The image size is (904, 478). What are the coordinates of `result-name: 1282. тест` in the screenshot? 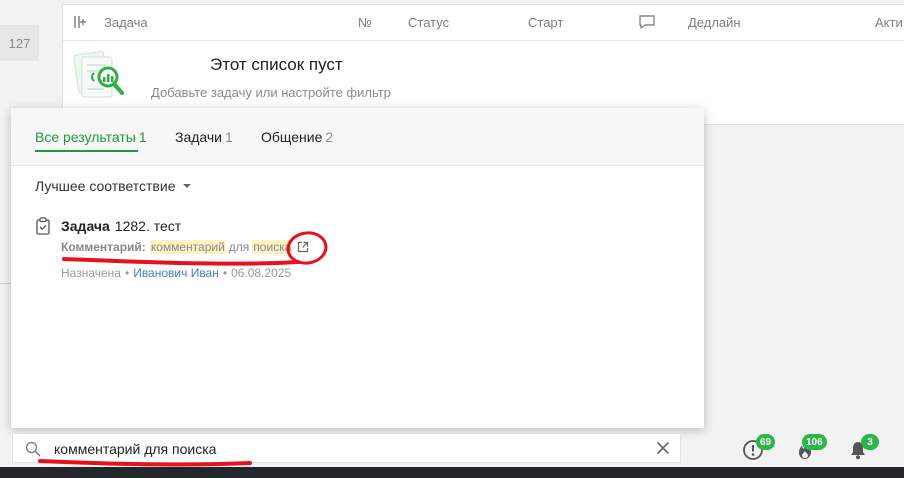 It's located at (148, 226).